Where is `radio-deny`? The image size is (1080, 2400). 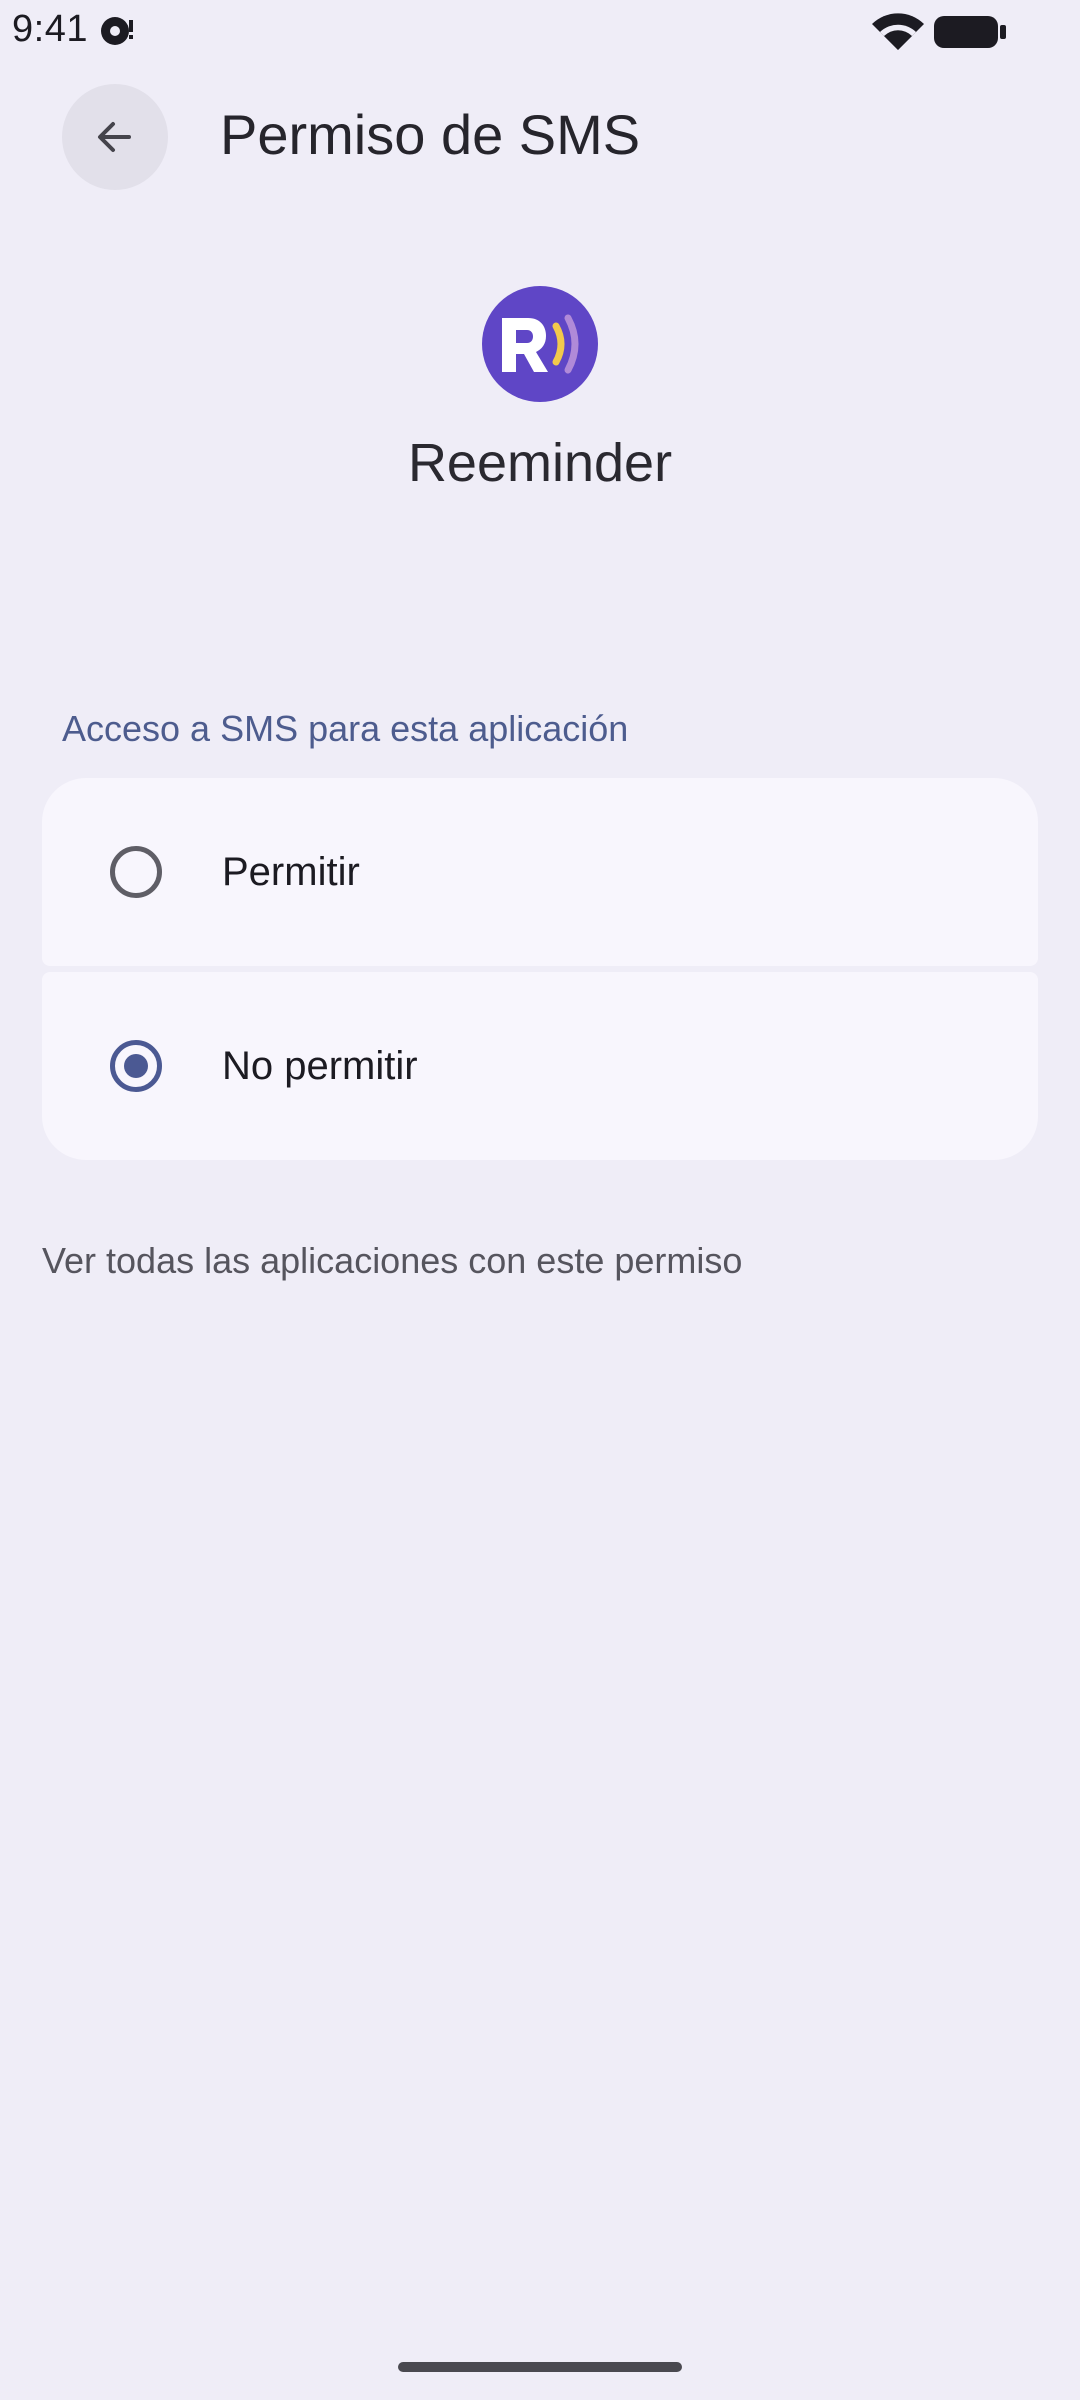
radio-deny is located at coordinates (136, 1066).